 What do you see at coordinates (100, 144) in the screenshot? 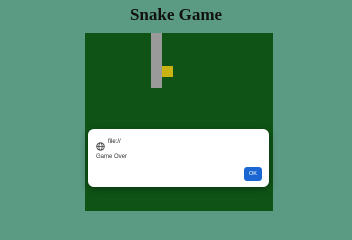
I see `globe-icon` at bounding box center [100, 144].